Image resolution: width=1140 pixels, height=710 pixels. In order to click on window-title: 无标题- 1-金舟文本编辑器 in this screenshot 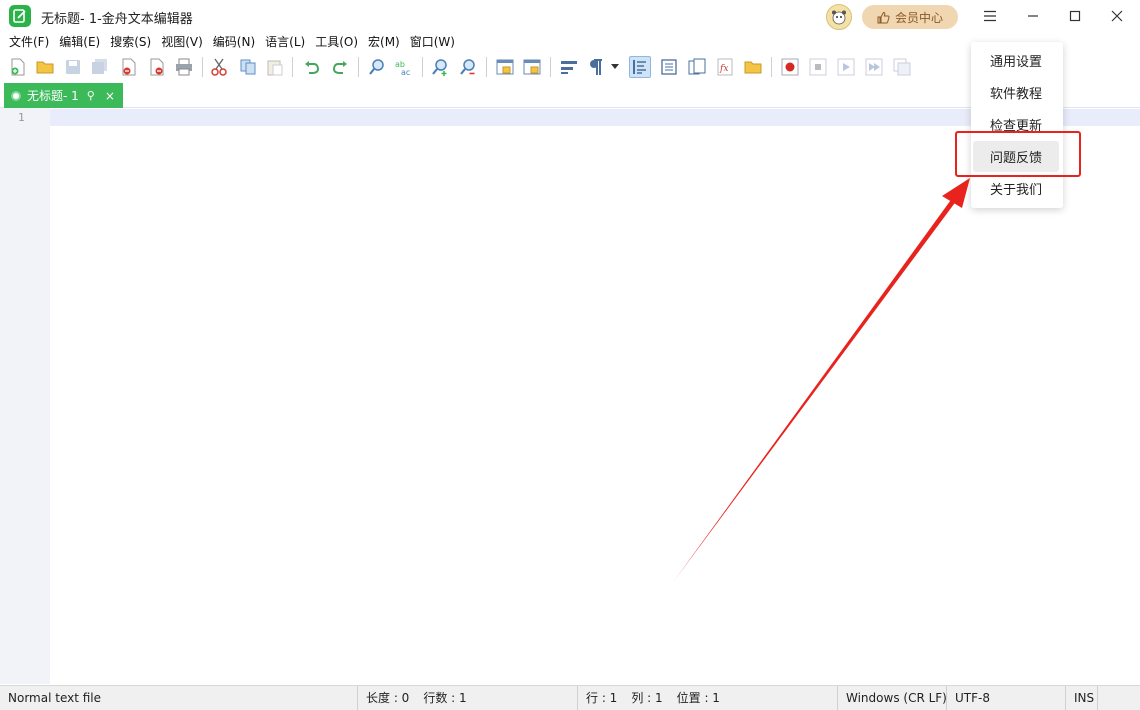, I will do `click(117, 19)`.